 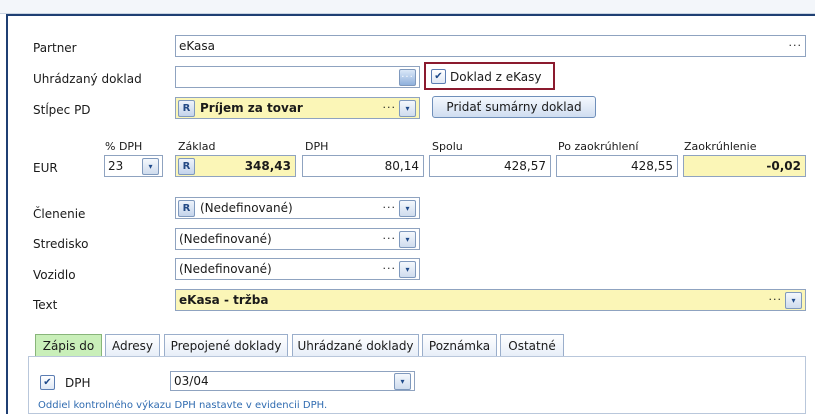 What do you see at coordinates (617, 166) in the screenshot?
I see `rounded-field: 428,55` at bounding box center [617, 166].